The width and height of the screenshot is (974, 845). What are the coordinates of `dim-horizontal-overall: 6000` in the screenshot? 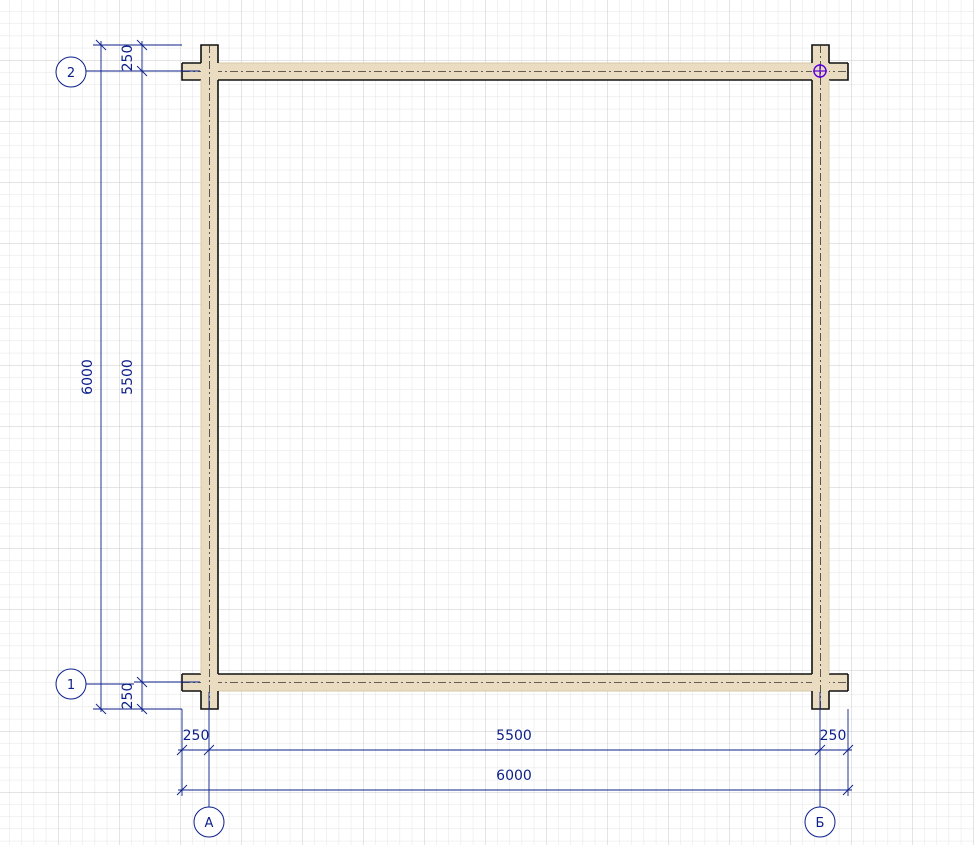 It's located at (514, 776).